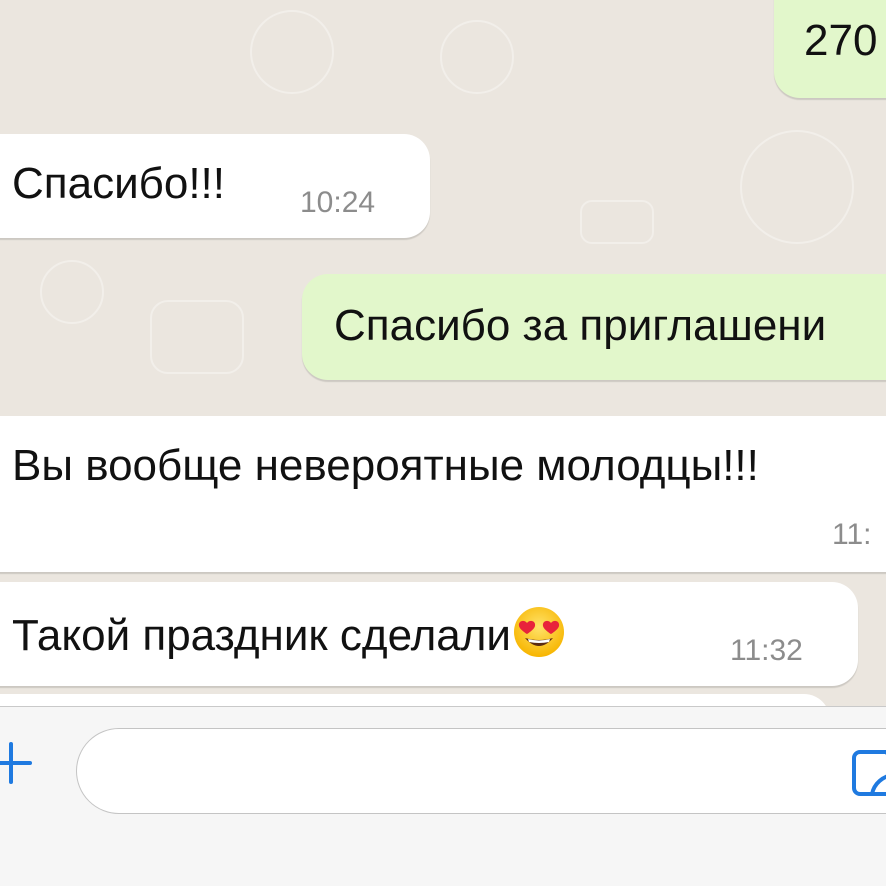  What do you see at coordinates (338, 202) in the screenshot?
I see `message-timestamp: 10:24` at bounding box center [338, 202].